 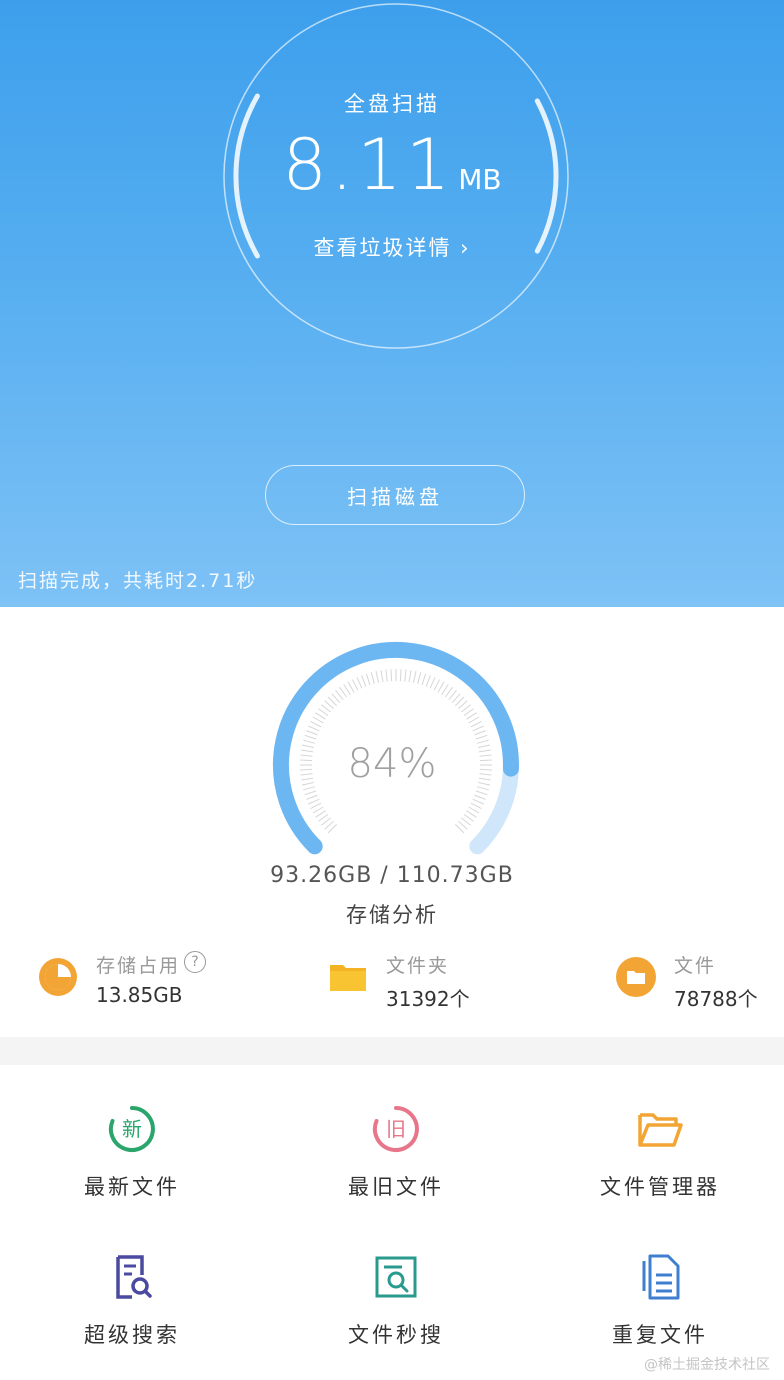 What do you see at coordinates (396, 1313) in the screenshot?
I see `tool-quick-file-search: 文件秒搜` at bounding box center [396, 1313].